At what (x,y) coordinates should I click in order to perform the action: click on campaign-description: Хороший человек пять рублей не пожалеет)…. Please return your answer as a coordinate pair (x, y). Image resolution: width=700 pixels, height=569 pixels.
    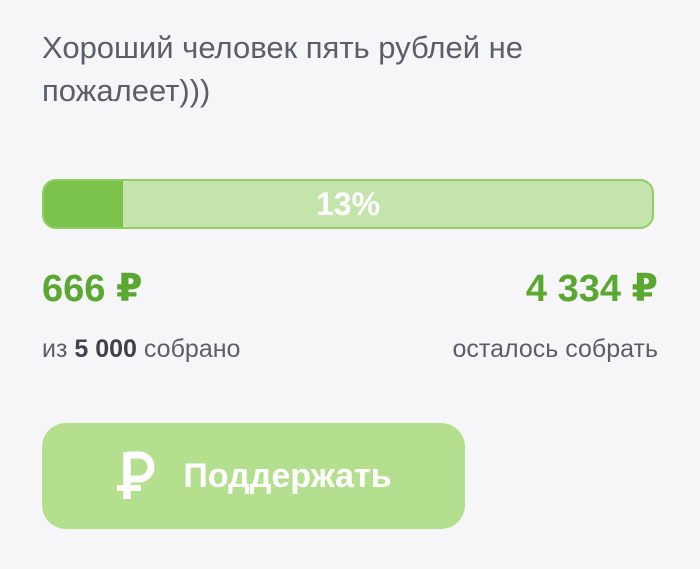
    Looking at the image, I should click on (282, 69).